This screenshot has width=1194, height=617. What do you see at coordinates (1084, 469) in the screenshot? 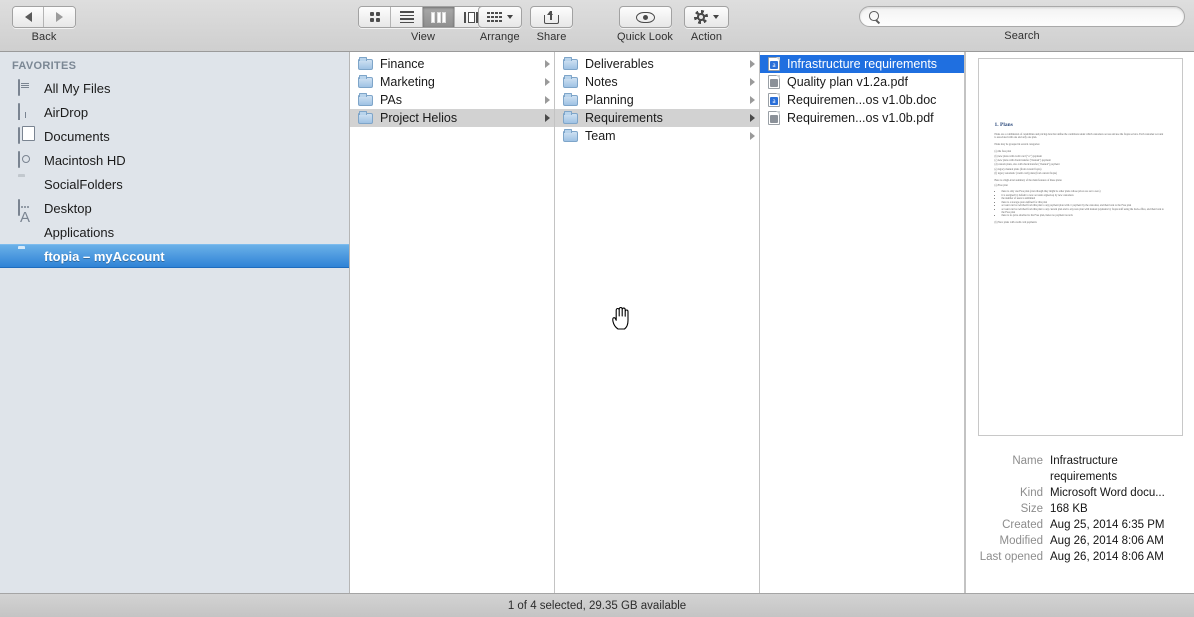
I see `metadata-value: Infrastructure requirements` at bounding box center [1084, 469].